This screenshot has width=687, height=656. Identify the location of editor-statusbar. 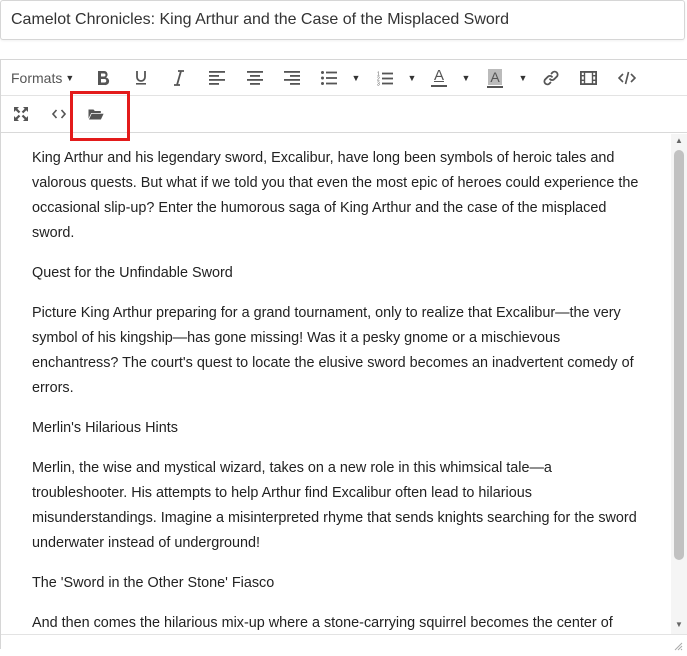
(344, 642).